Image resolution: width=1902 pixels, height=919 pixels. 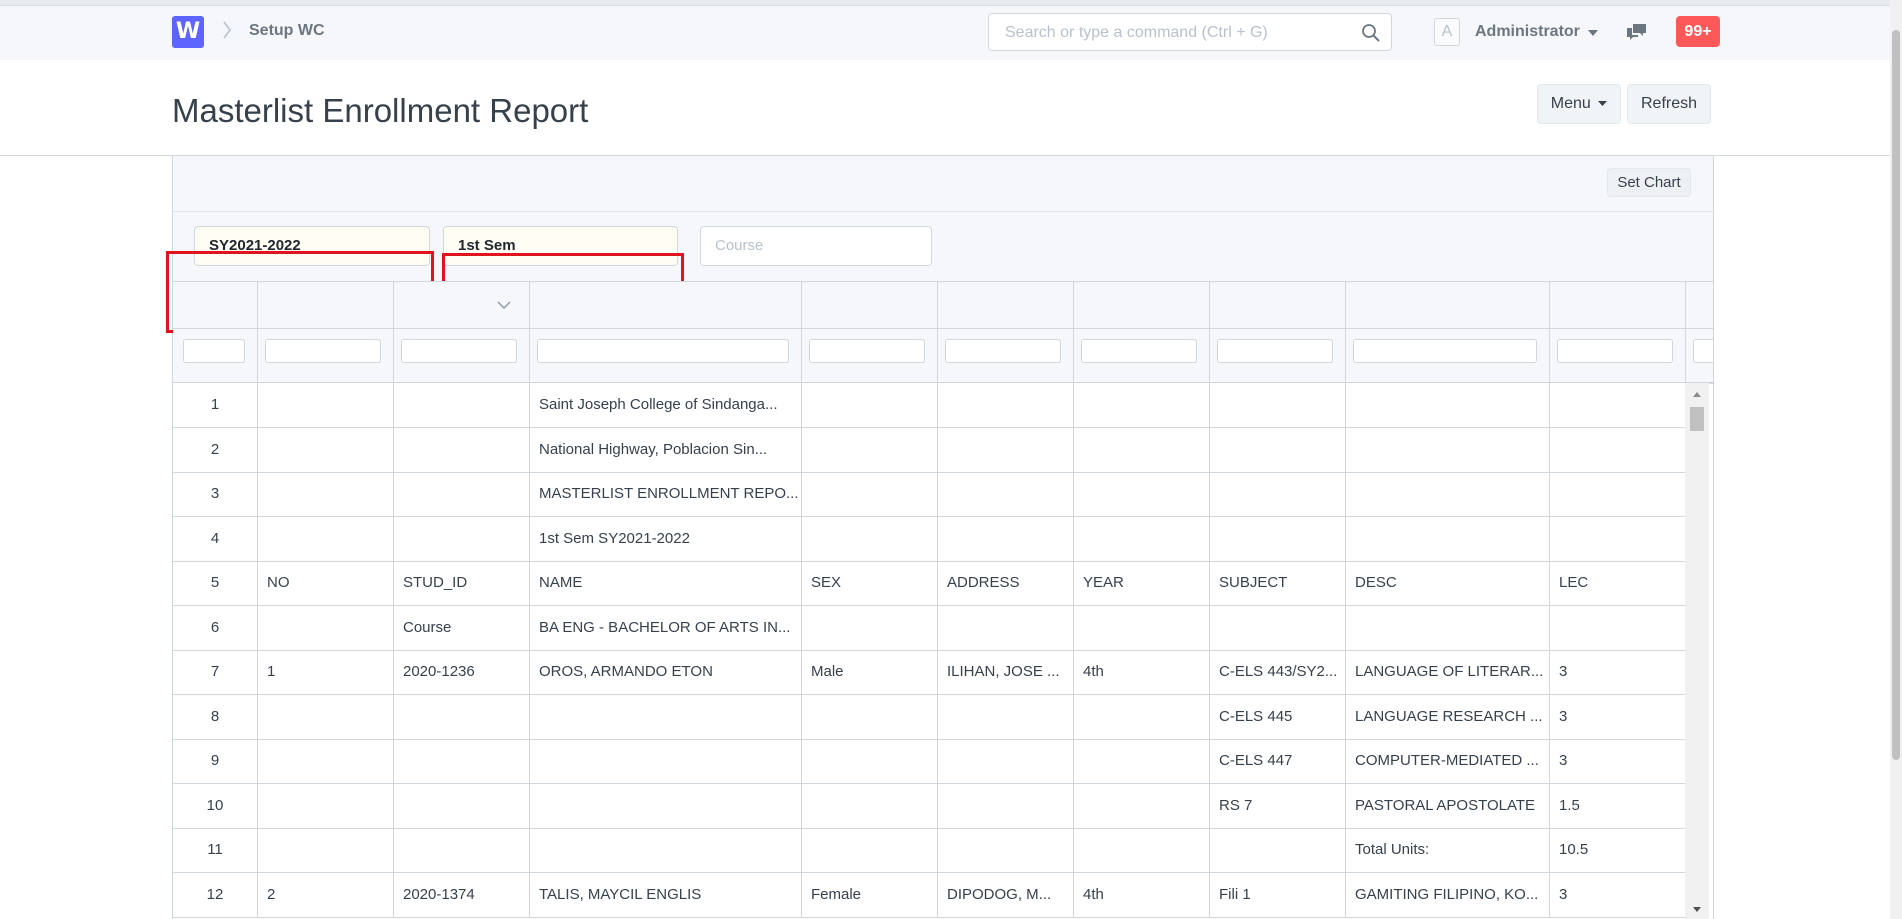 What do you see at coordinates (1697, 651) in the screenshot?
I see `grid-scrollbar` at bounding box center [1697, 651].